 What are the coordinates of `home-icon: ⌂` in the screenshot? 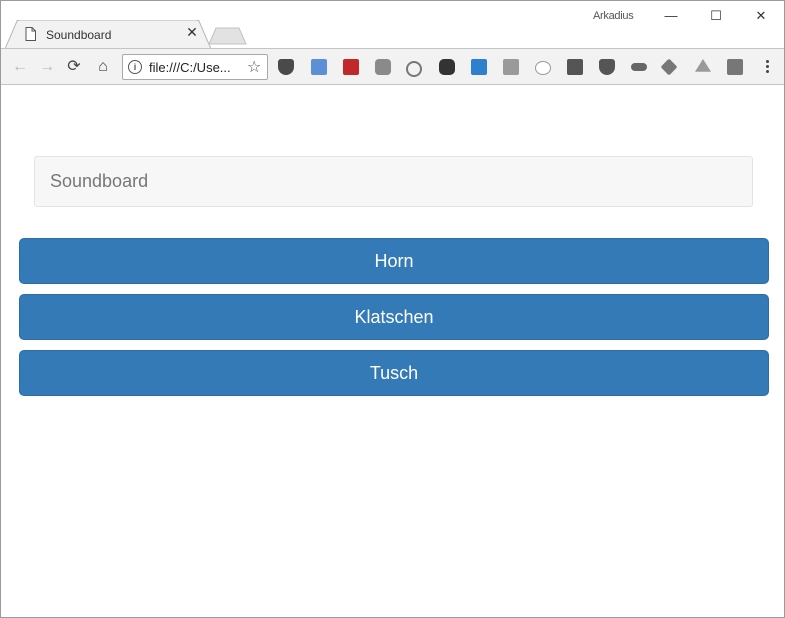 It's located at (103, 67).